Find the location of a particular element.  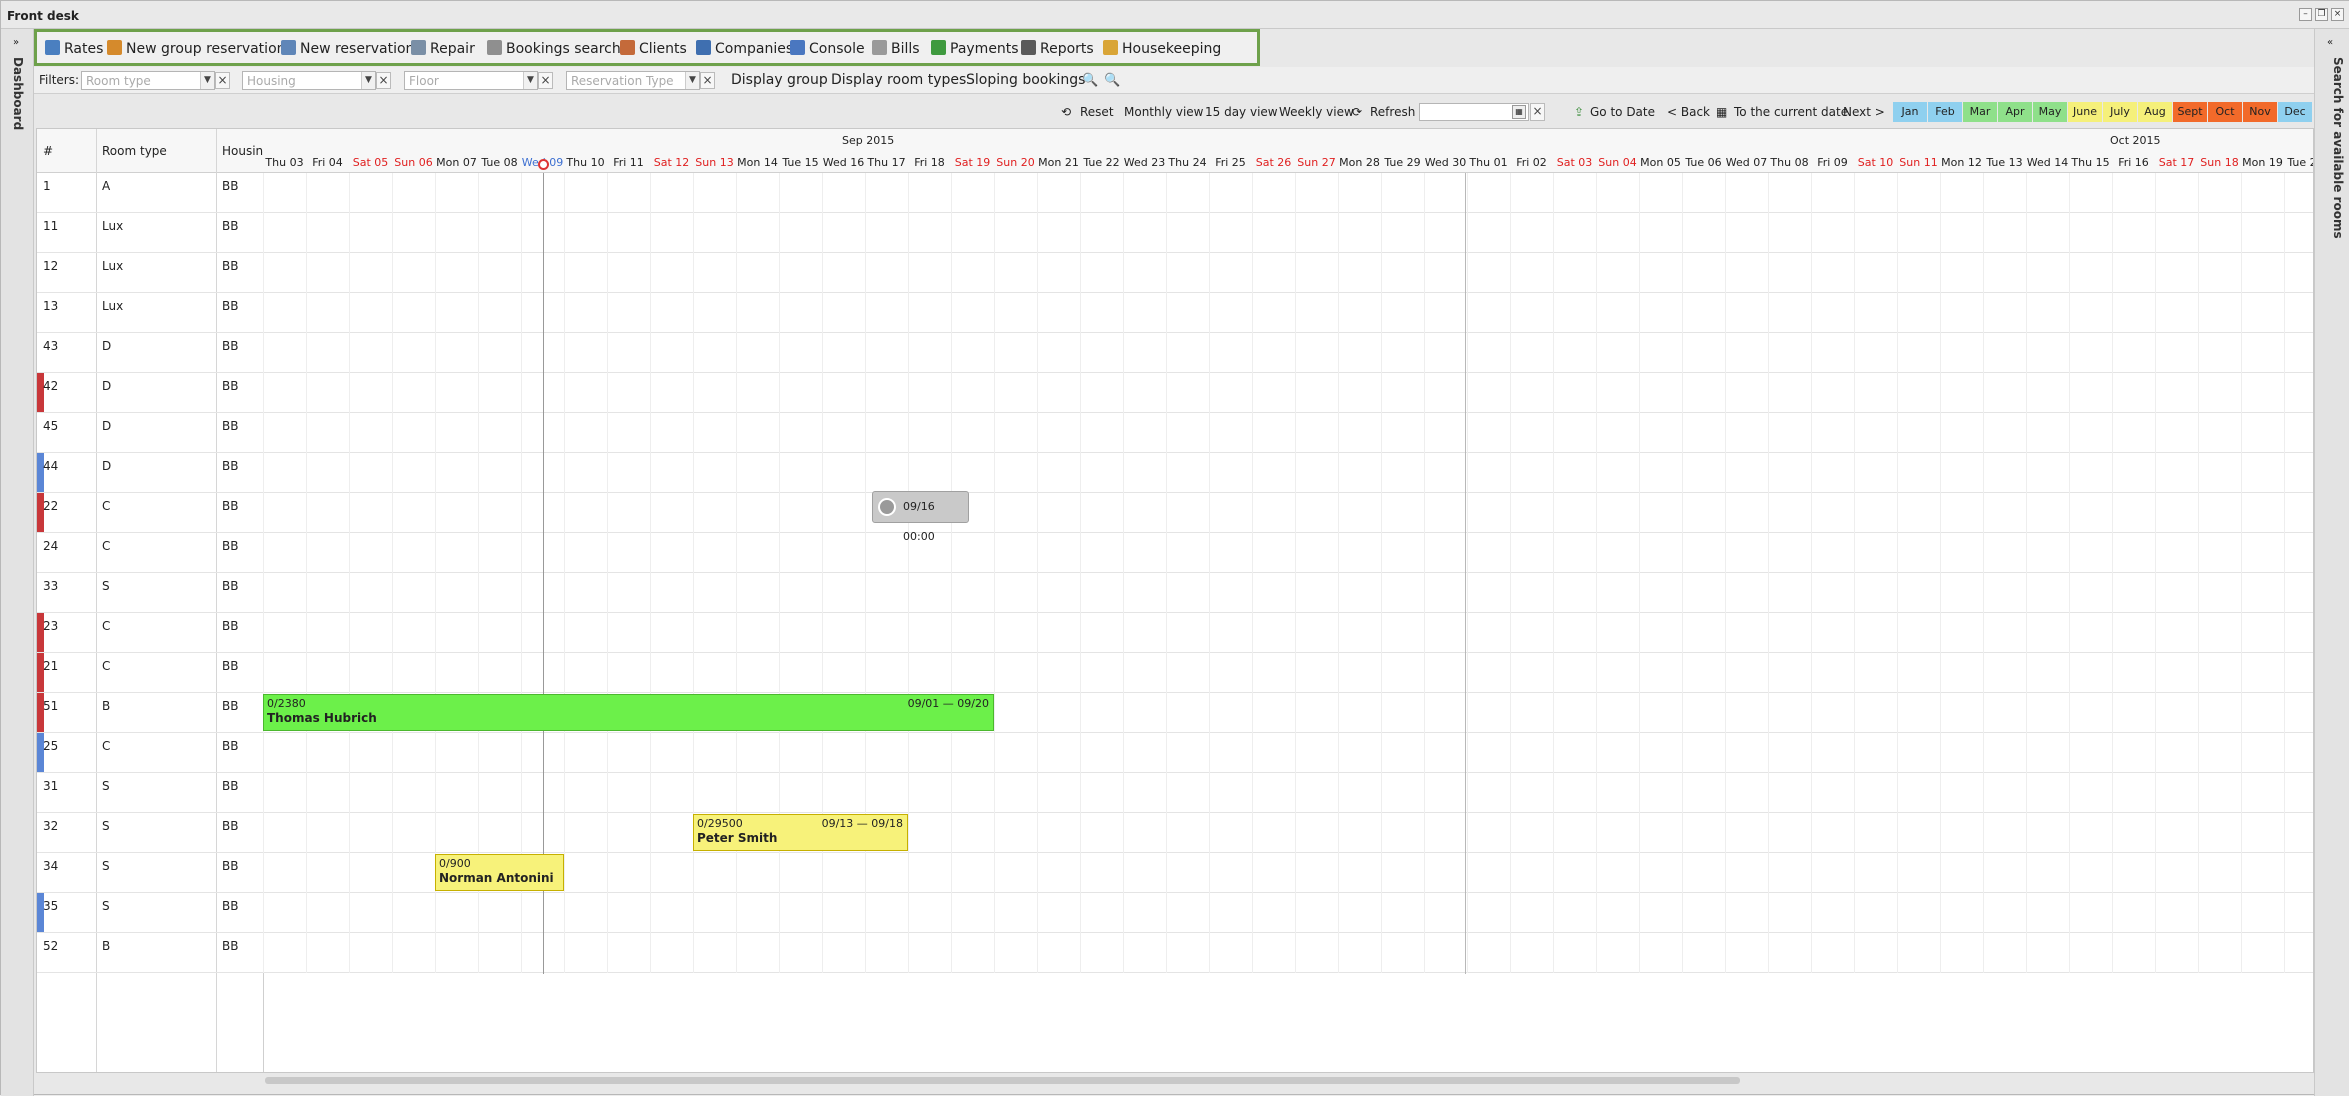

day-header: Sun 13 is located at coordinates (714, 163).